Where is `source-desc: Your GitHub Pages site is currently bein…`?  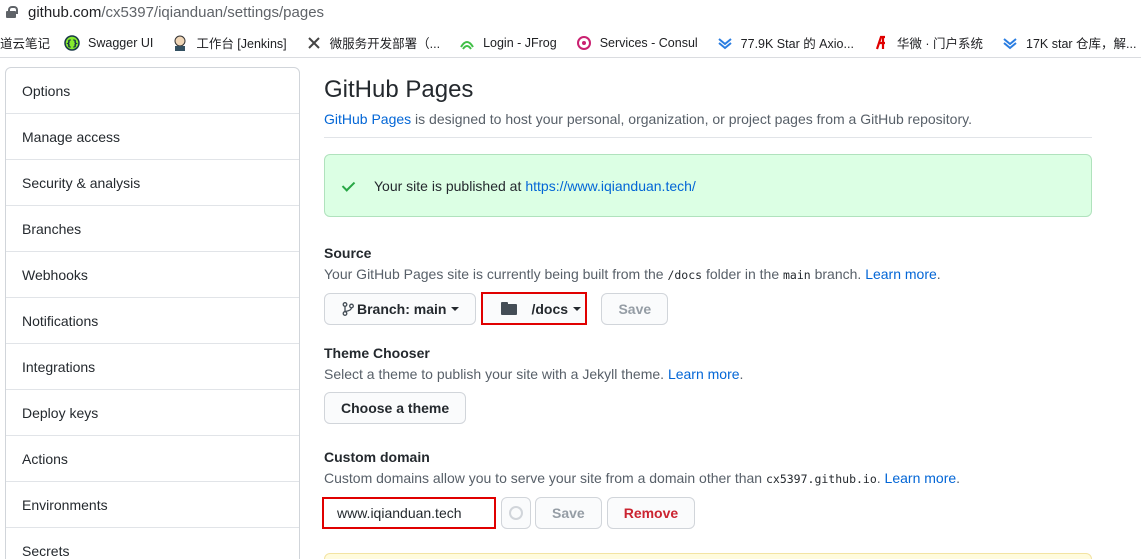
source-desc: Your GitHub Pages site is currently bein… is located at coordinates (708, 274).